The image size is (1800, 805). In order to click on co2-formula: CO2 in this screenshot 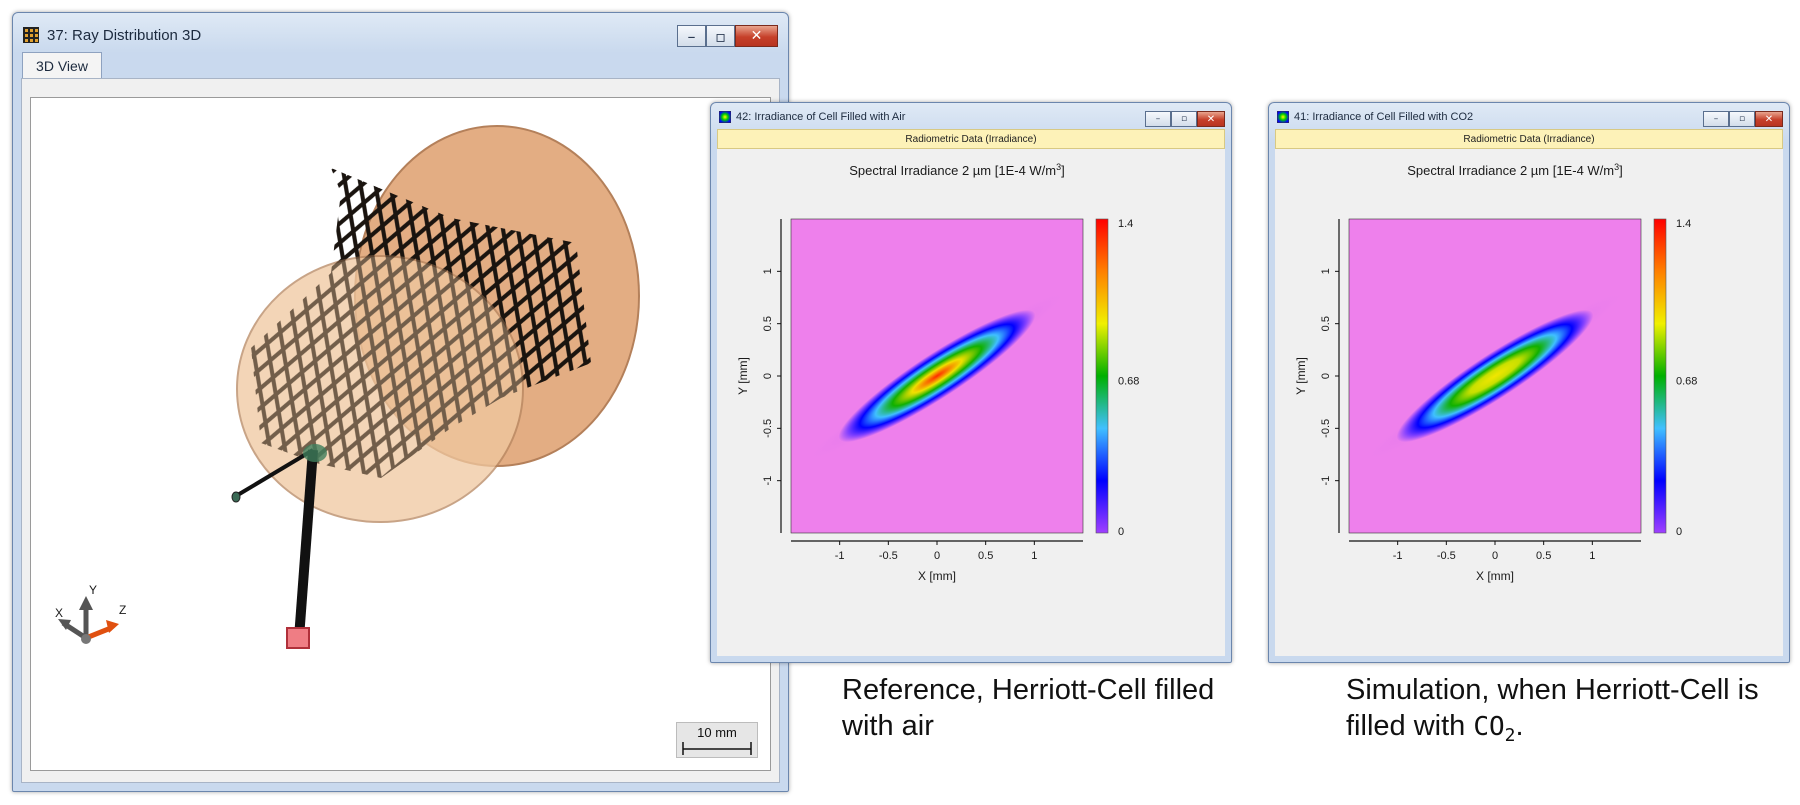, I will do `click(1494, 729)`.